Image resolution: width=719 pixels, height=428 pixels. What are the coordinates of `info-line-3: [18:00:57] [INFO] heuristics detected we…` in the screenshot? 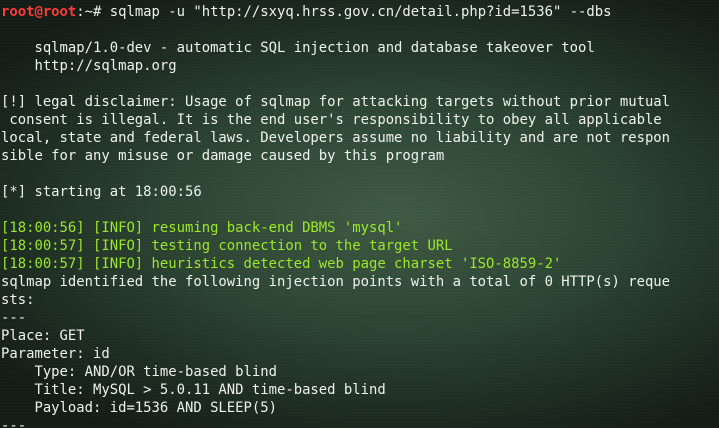 It's located at (281, 264).